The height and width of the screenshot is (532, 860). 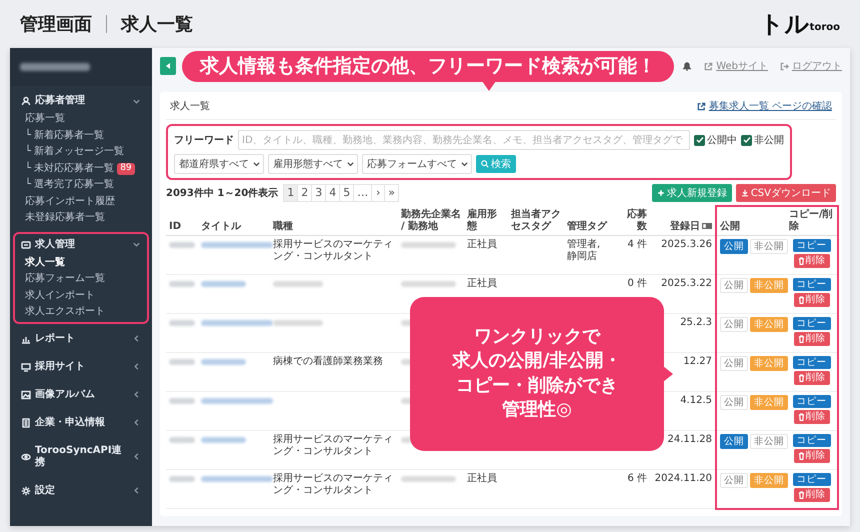 I want to click on sidebar-item: 応募インポート履歴, so click(x=81, y=202).